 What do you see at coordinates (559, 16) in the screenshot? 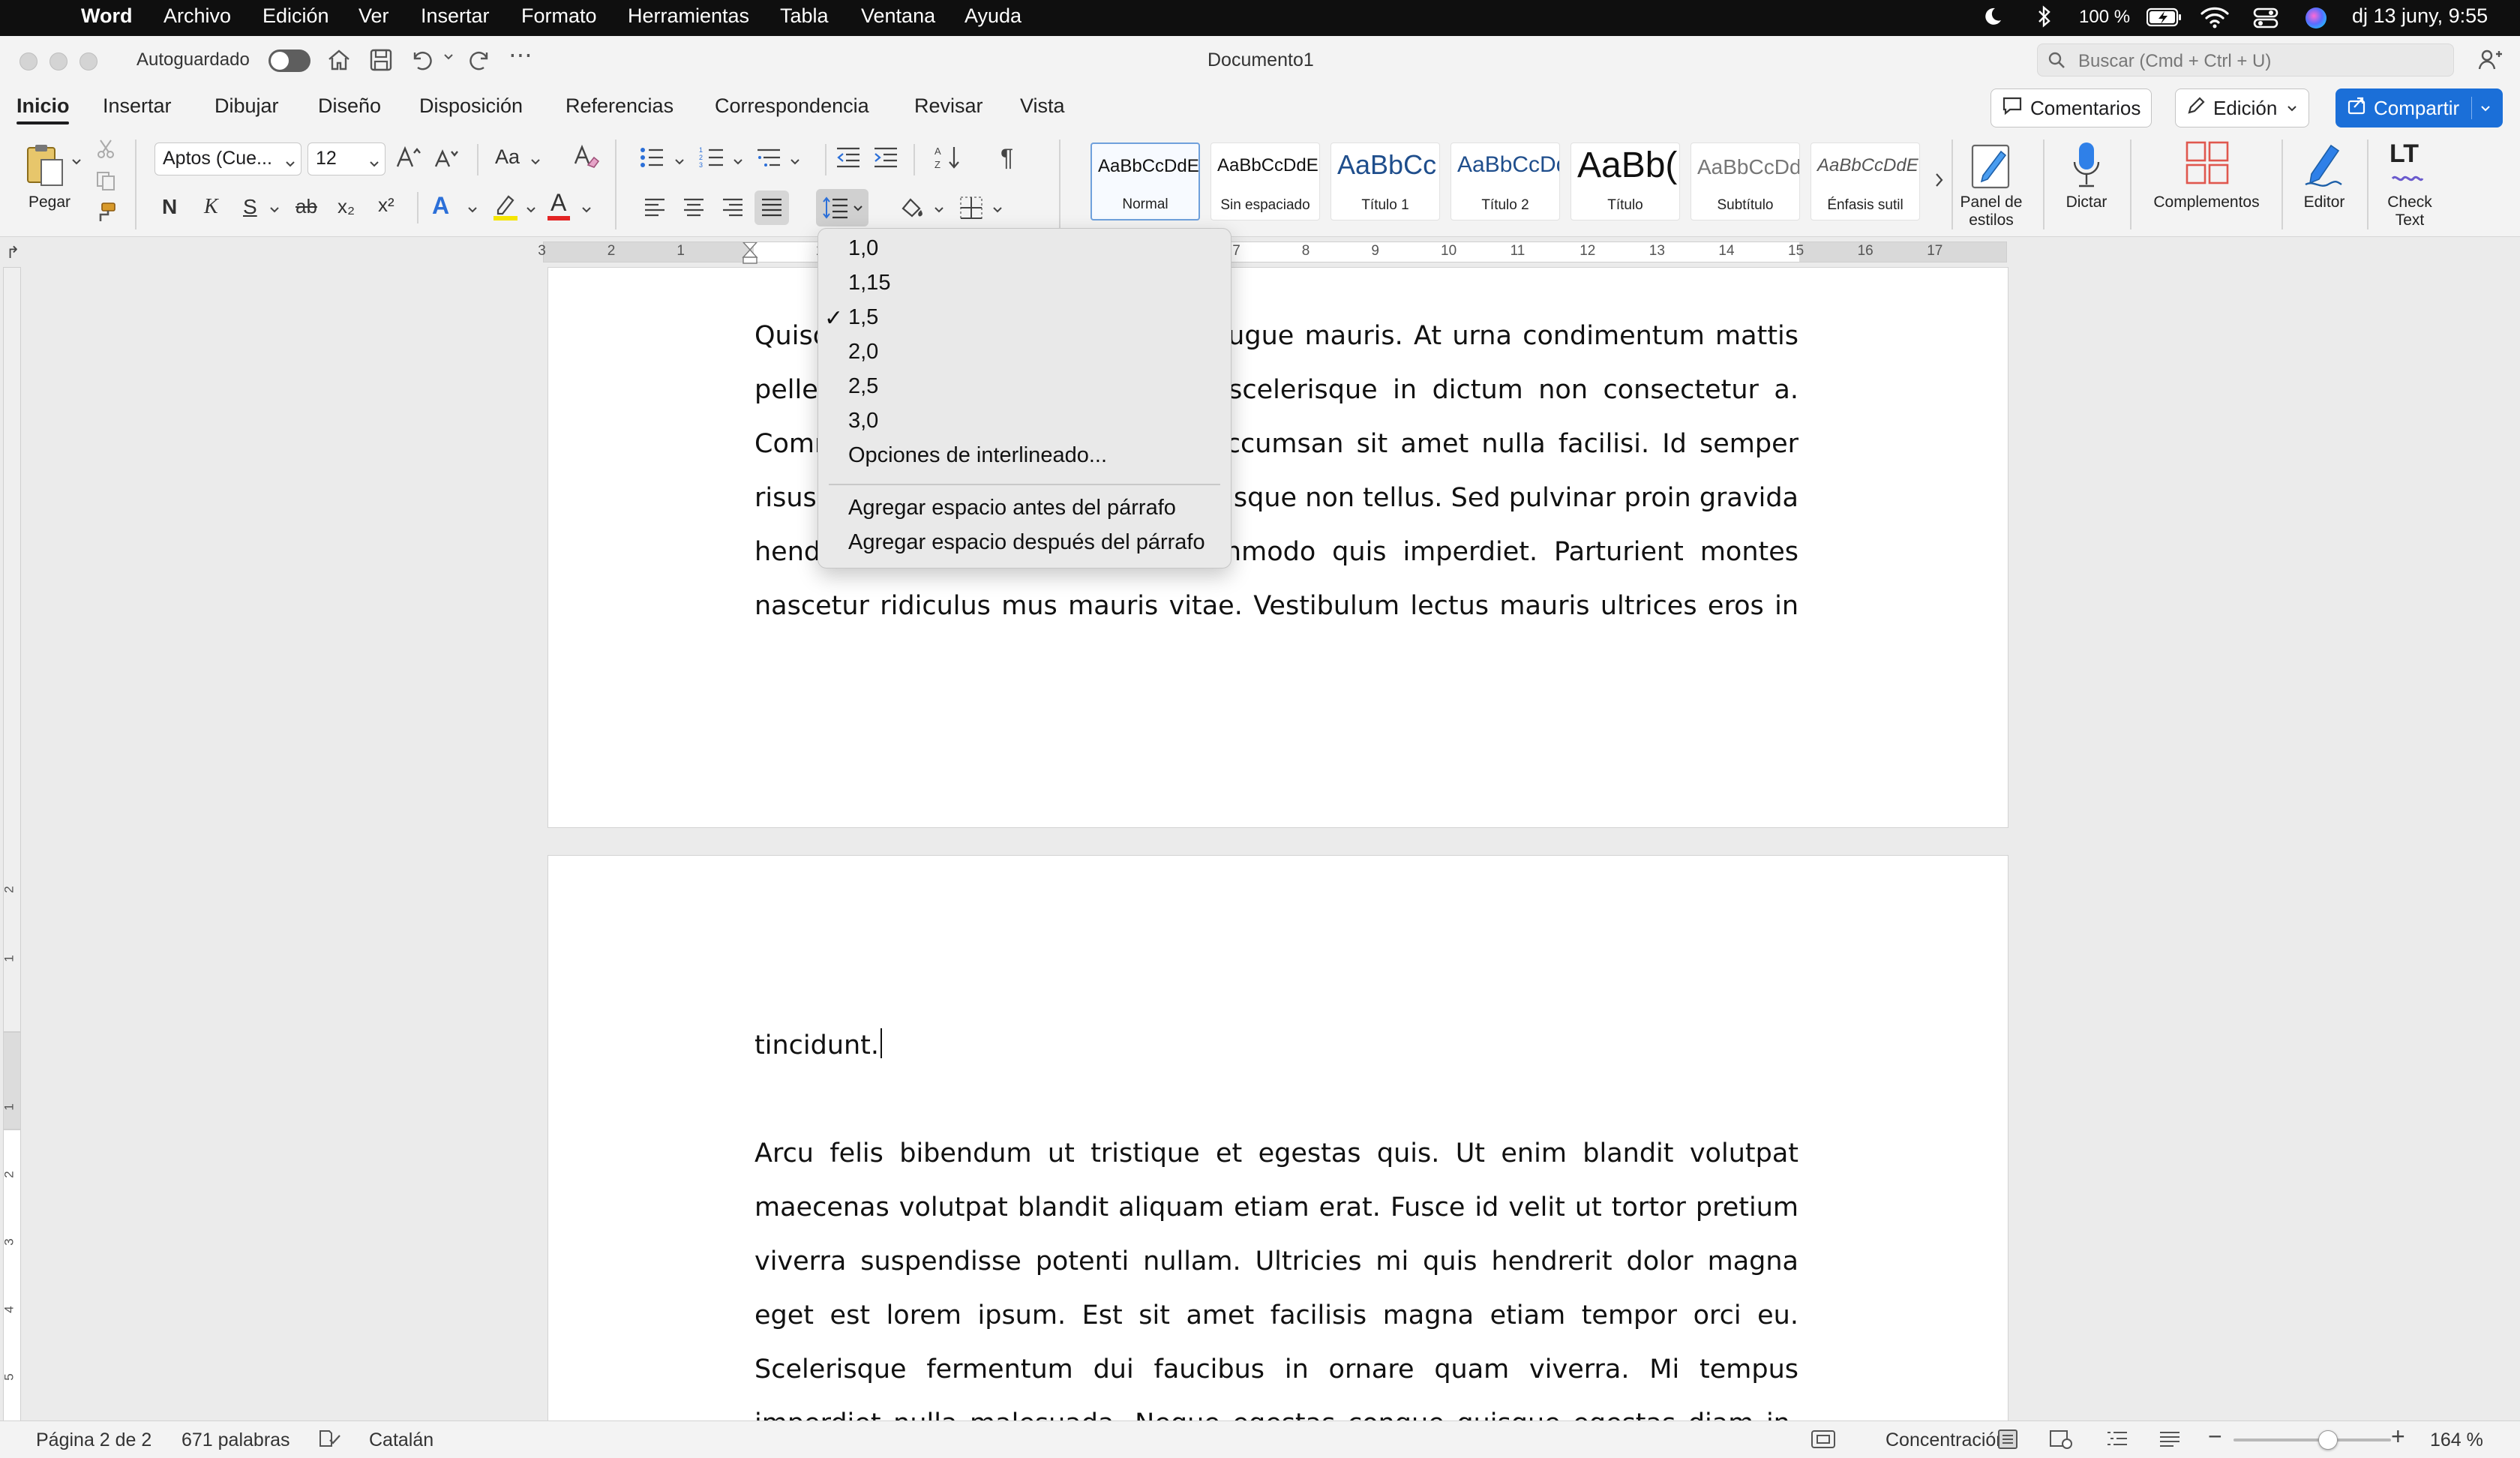
I see `menu-formato: Formato` at bounding box center [559, 16].